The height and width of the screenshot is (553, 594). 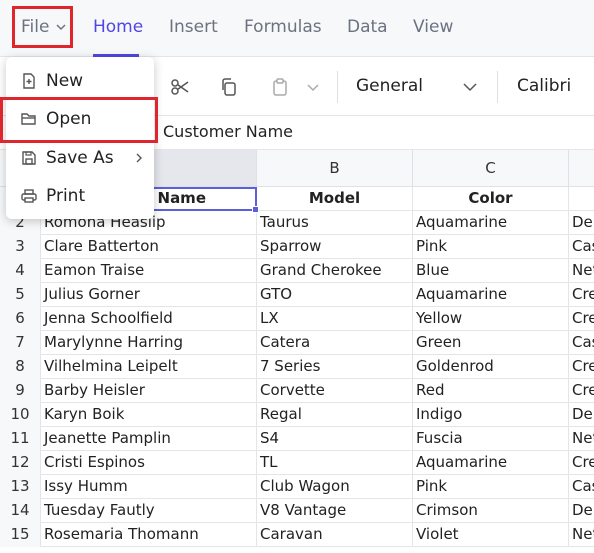 I want to click on row-number: 15, so click(x=20, y=535).